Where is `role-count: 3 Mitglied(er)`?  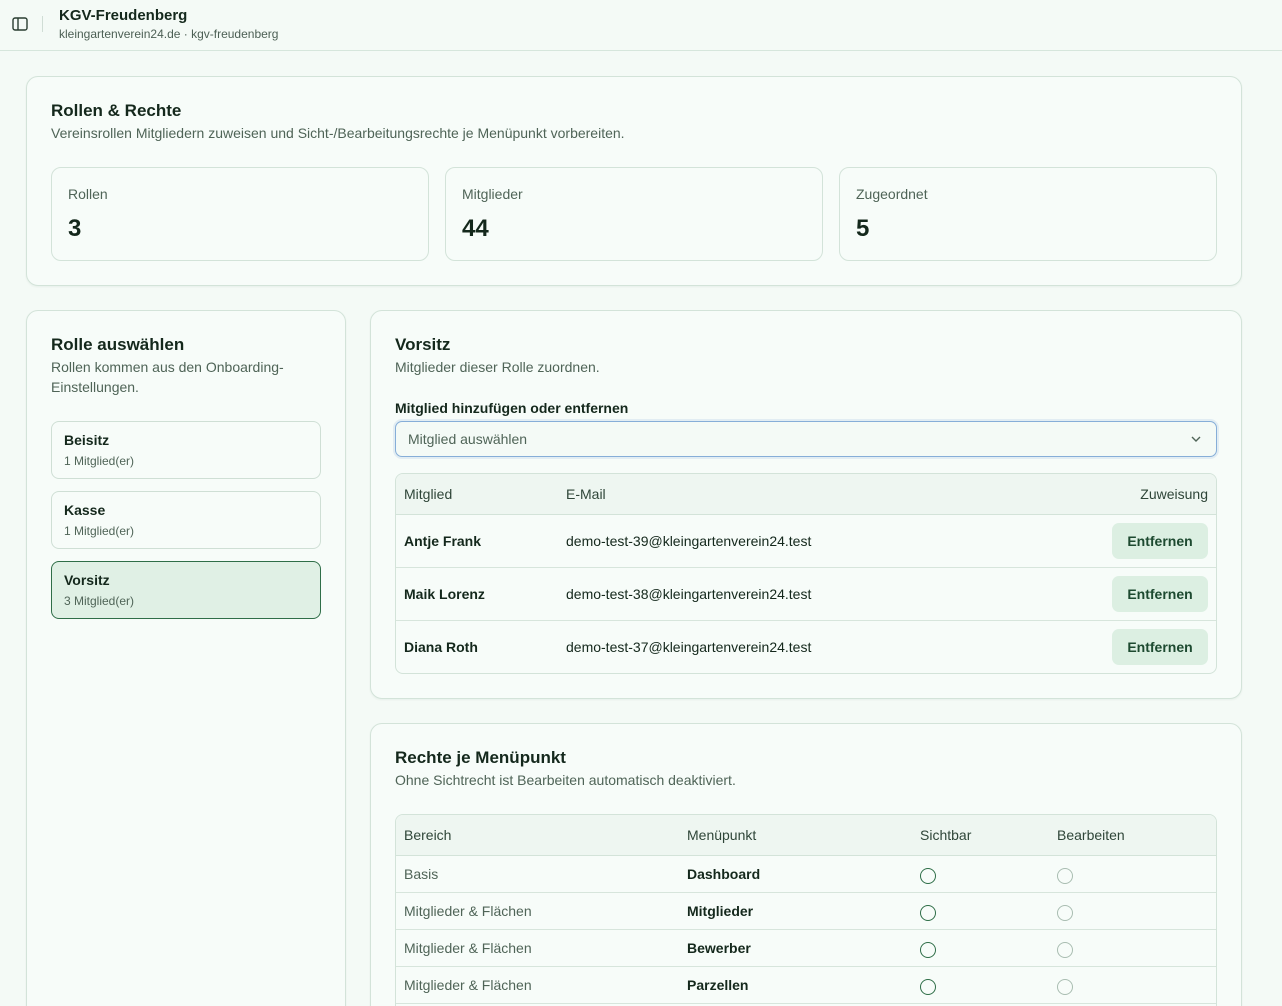
role-count: 3 Mitglied(er) is located at coordinates (99, 601).